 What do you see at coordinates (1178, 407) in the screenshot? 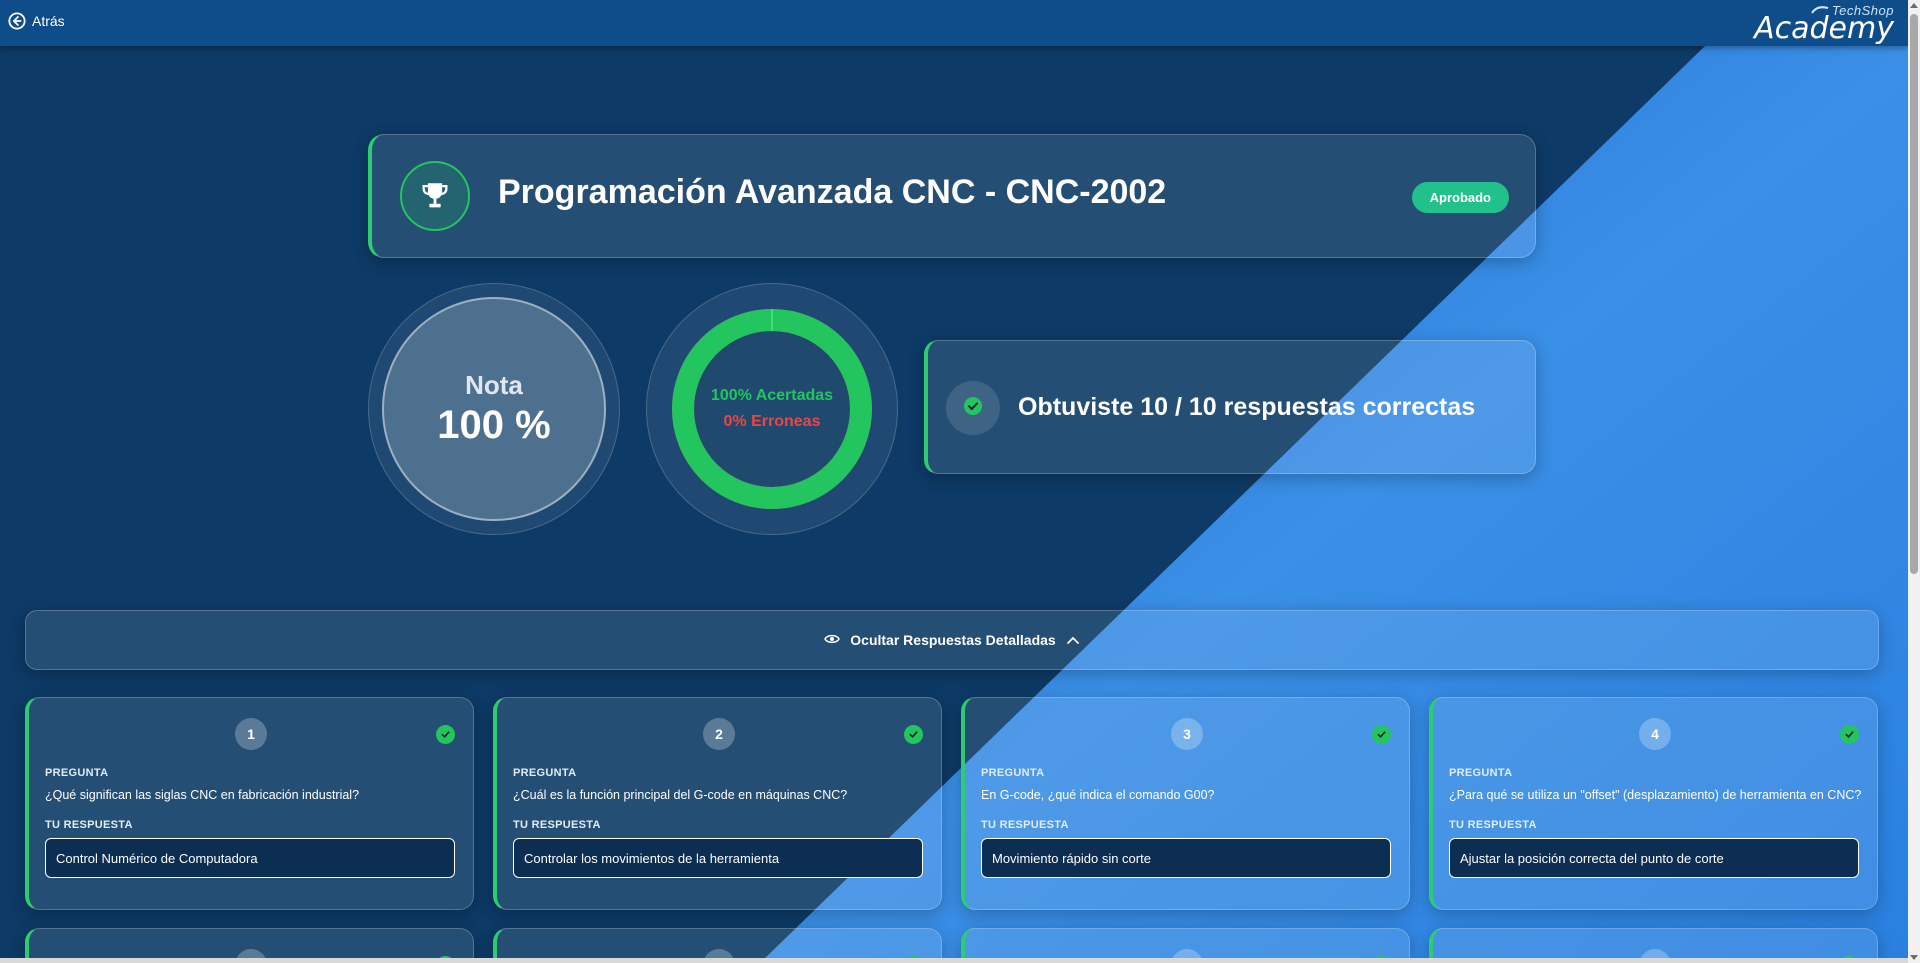
I see `summary-score: 10 / 10` at bounding box center [1178, 407].